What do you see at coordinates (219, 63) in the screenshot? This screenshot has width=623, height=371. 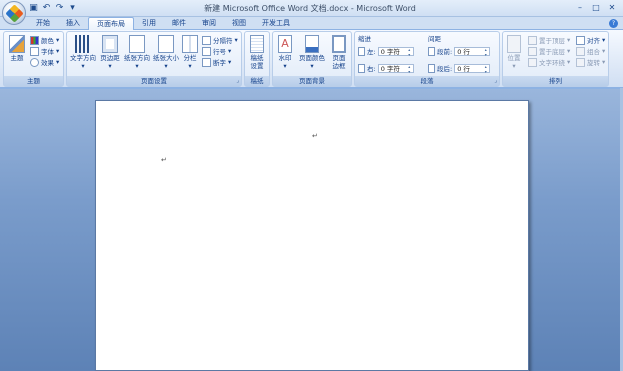 I see `hyphenation-label: 断字` at bounding box center [219, 63].